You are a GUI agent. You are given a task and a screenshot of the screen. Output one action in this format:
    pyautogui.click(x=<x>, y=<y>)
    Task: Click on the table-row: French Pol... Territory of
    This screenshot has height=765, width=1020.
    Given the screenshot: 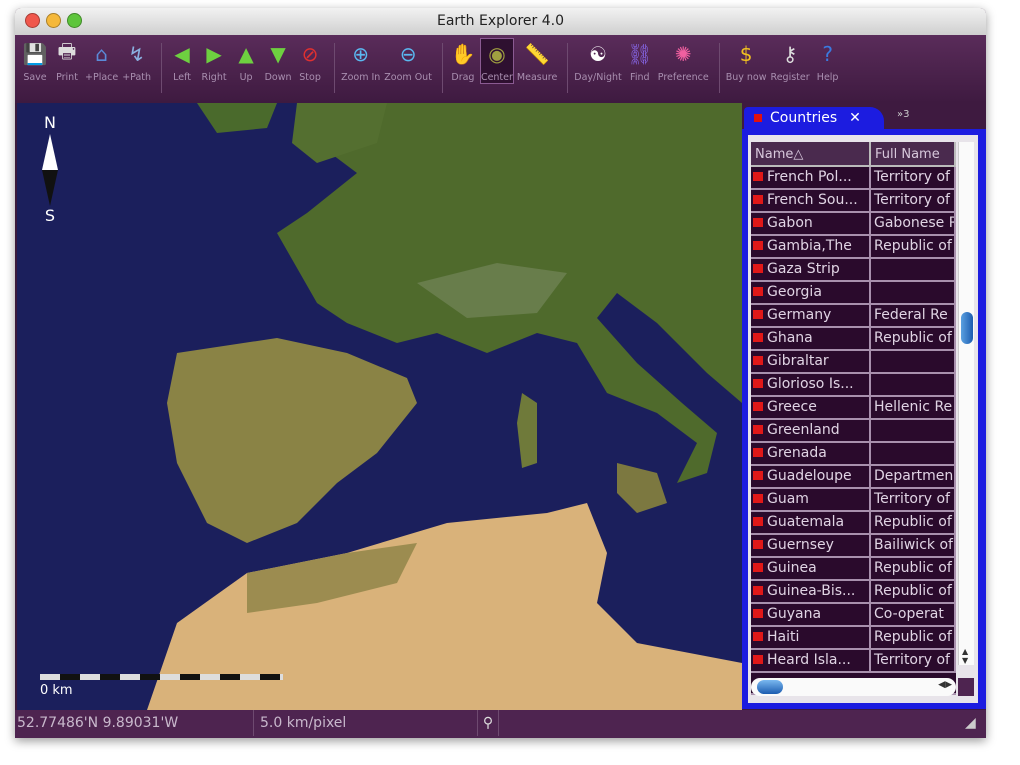 What is the action you would take?
    pyautogui.click(x=853, y=178)
    